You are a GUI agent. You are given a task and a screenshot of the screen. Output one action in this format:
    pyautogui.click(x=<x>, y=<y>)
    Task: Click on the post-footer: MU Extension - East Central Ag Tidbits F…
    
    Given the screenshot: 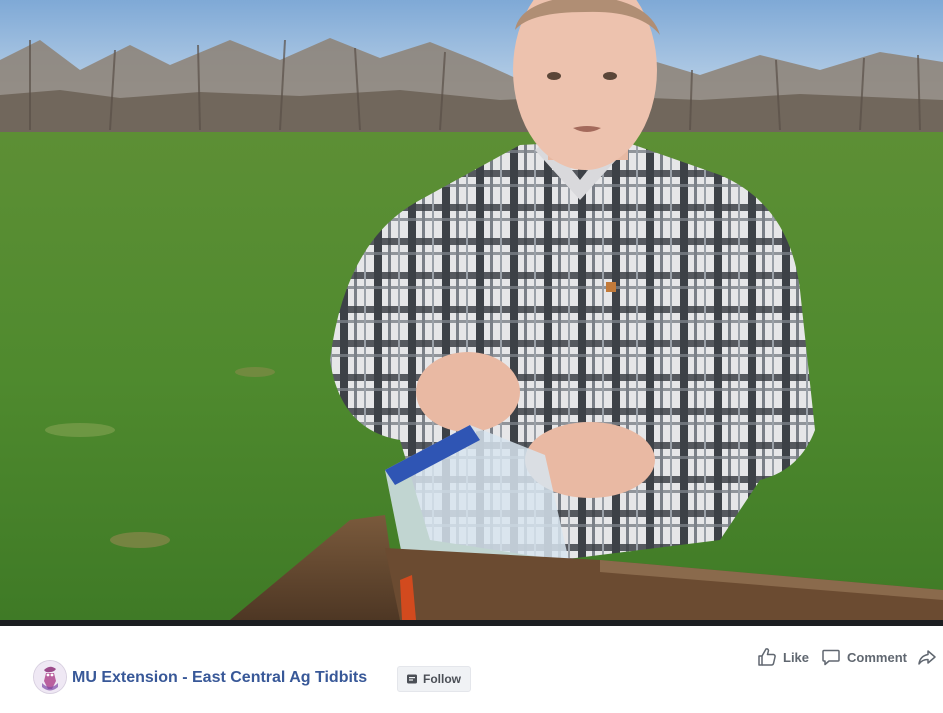 What is the action you would take?
    pyautogui.click(x=471, y=669)
    